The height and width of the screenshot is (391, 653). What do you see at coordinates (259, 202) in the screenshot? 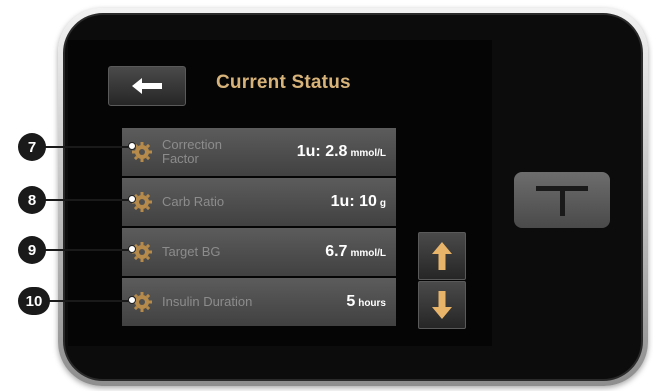
I see `setting-row-carb-ratio: Carb Ratio 1u: 10 g` at bounding box center [259, 202].